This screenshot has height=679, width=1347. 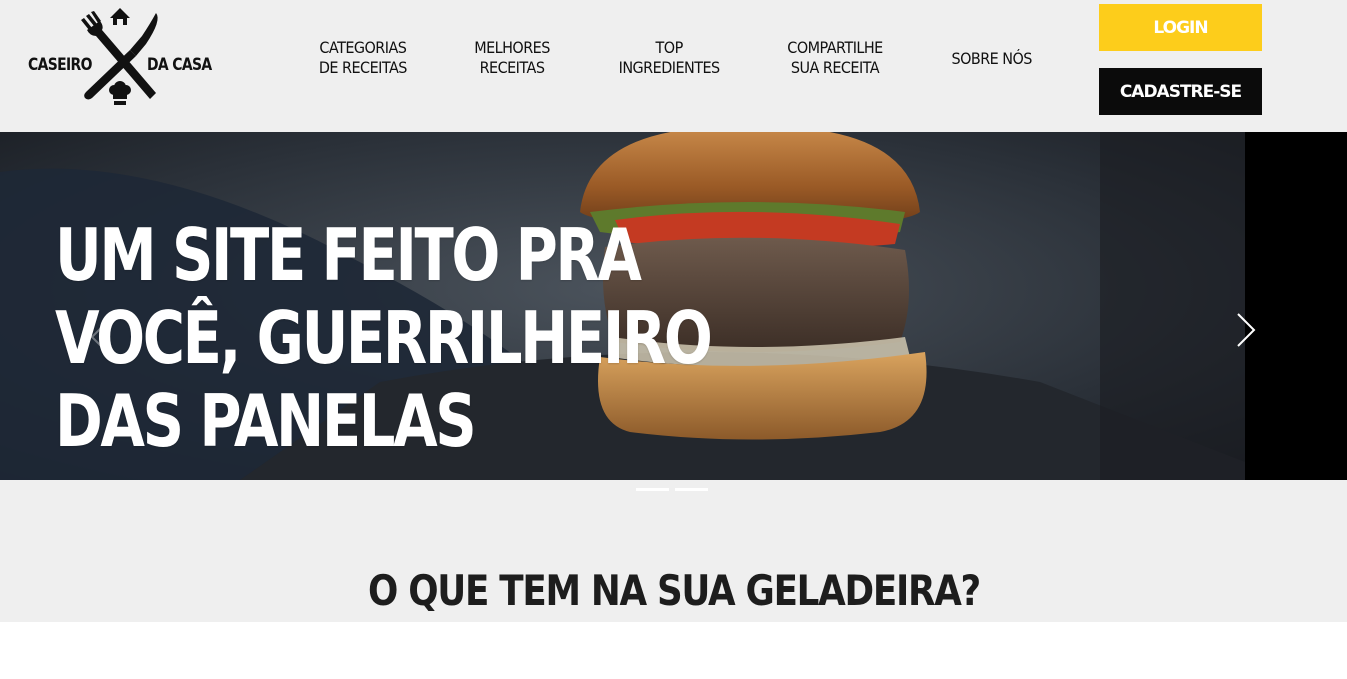 What do you see at coordinates (512, 47) in the screenshot?
I see `nav-best-line1: MELHORES` at bounding box center [512, 47].